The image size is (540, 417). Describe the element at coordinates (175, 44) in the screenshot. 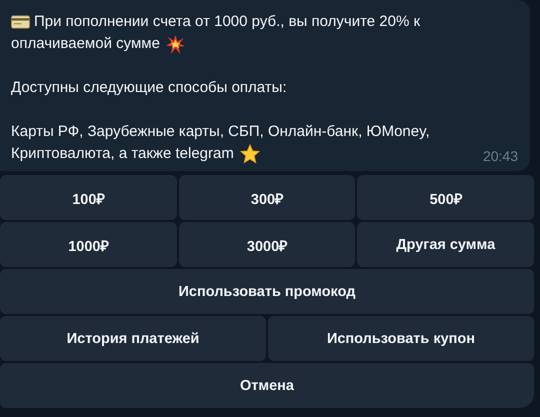

I see `collision-icon` at that location.